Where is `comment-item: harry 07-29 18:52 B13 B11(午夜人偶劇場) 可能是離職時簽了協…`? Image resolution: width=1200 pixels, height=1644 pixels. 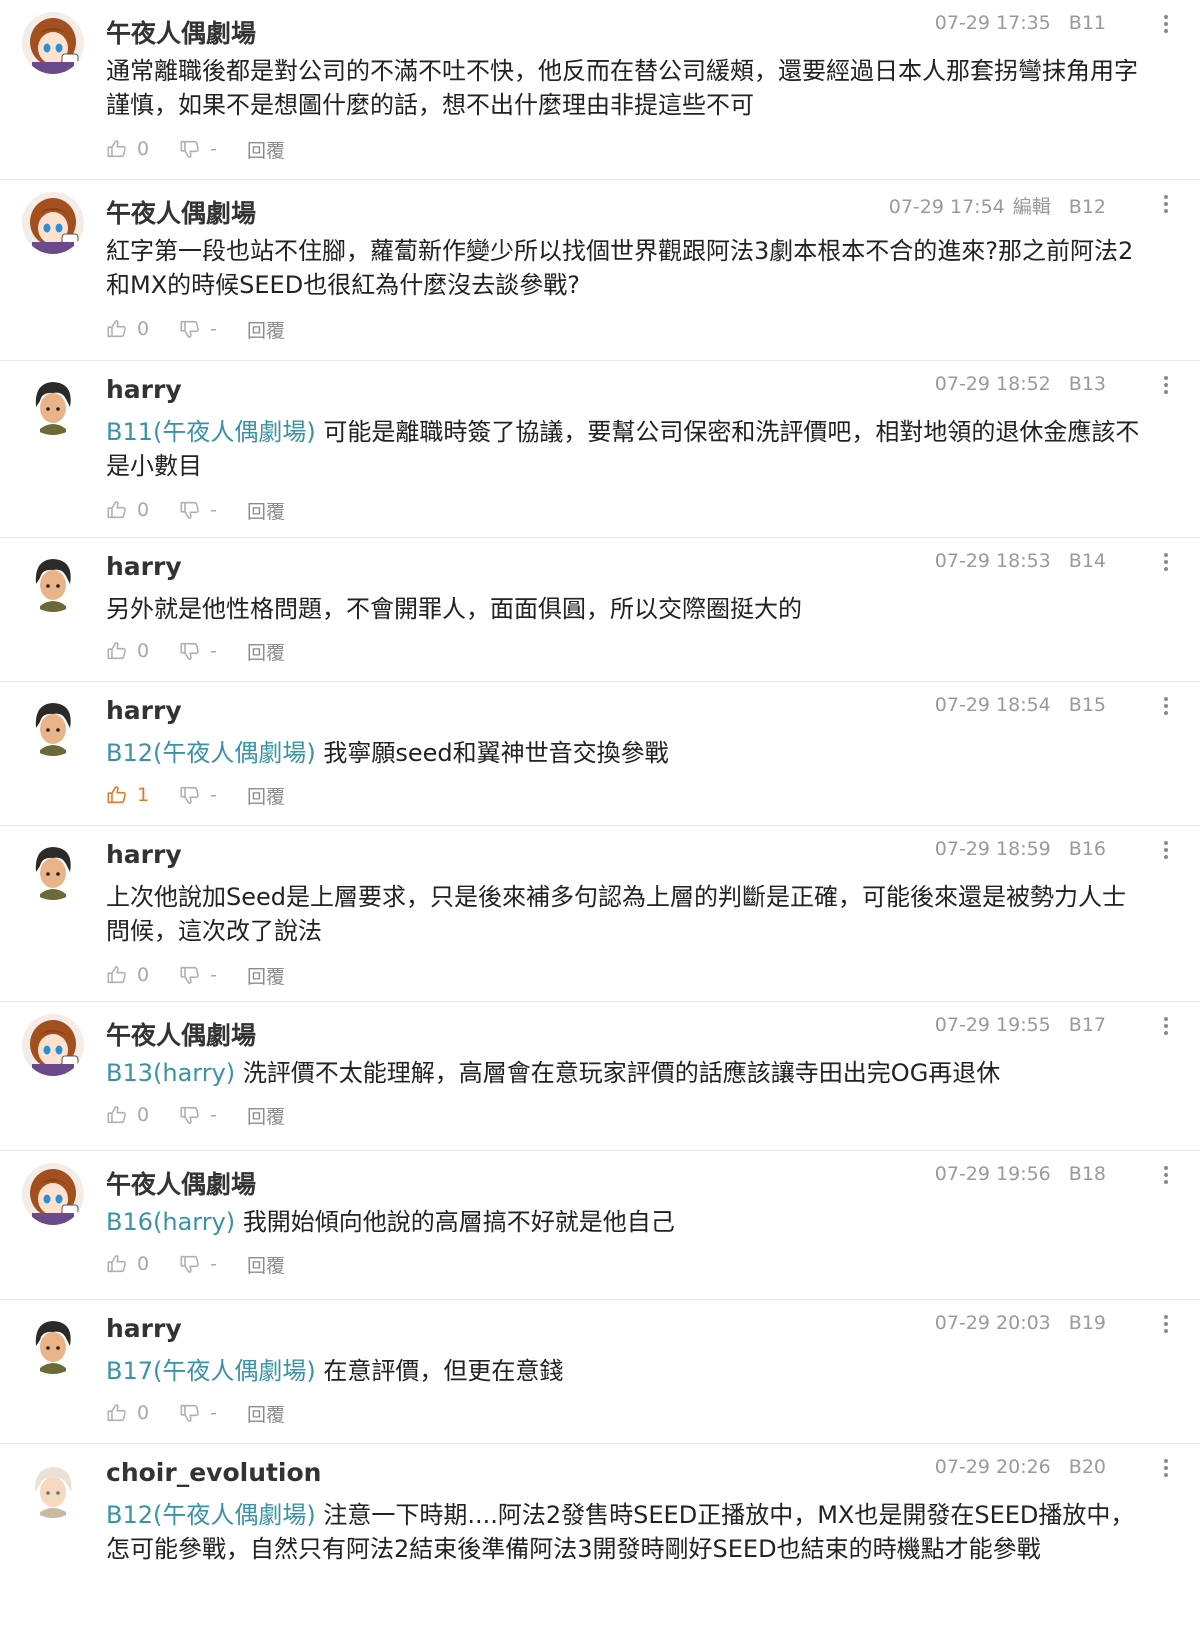 comment-item: harry 07-29 18:52 B13 B11(午夜人偶劇場) 可能是離職時簽了協… is located at coordinates (600, 449).